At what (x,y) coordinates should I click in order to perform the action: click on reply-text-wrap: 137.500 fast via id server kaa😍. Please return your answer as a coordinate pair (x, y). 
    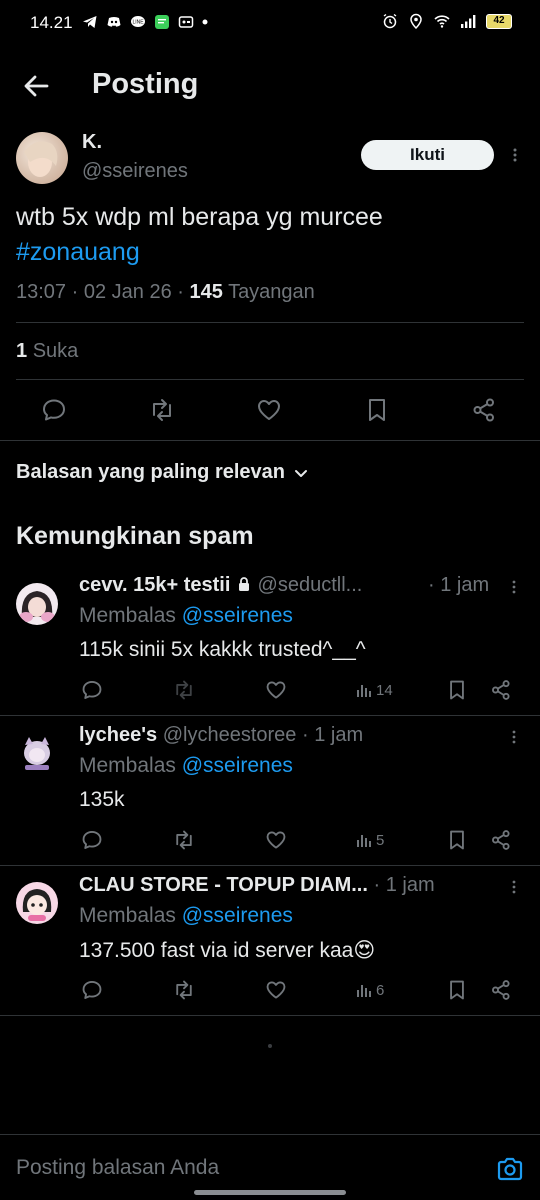
    Looking at the image, I should click on (227, 950).